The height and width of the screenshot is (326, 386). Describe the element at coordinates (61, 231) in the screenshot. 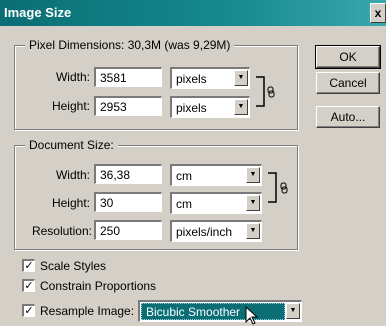

I see `resolution-label: Resolution:` at that location.